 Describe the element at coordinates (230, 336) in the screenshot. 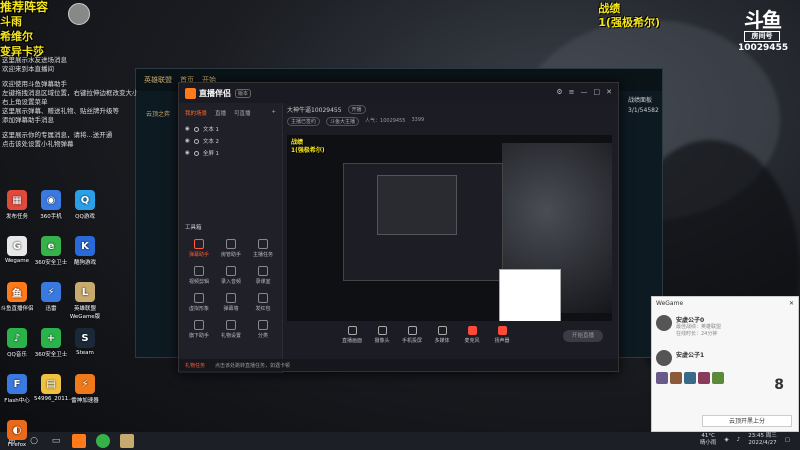

I see `tool-label: 礼物设置` at that location.